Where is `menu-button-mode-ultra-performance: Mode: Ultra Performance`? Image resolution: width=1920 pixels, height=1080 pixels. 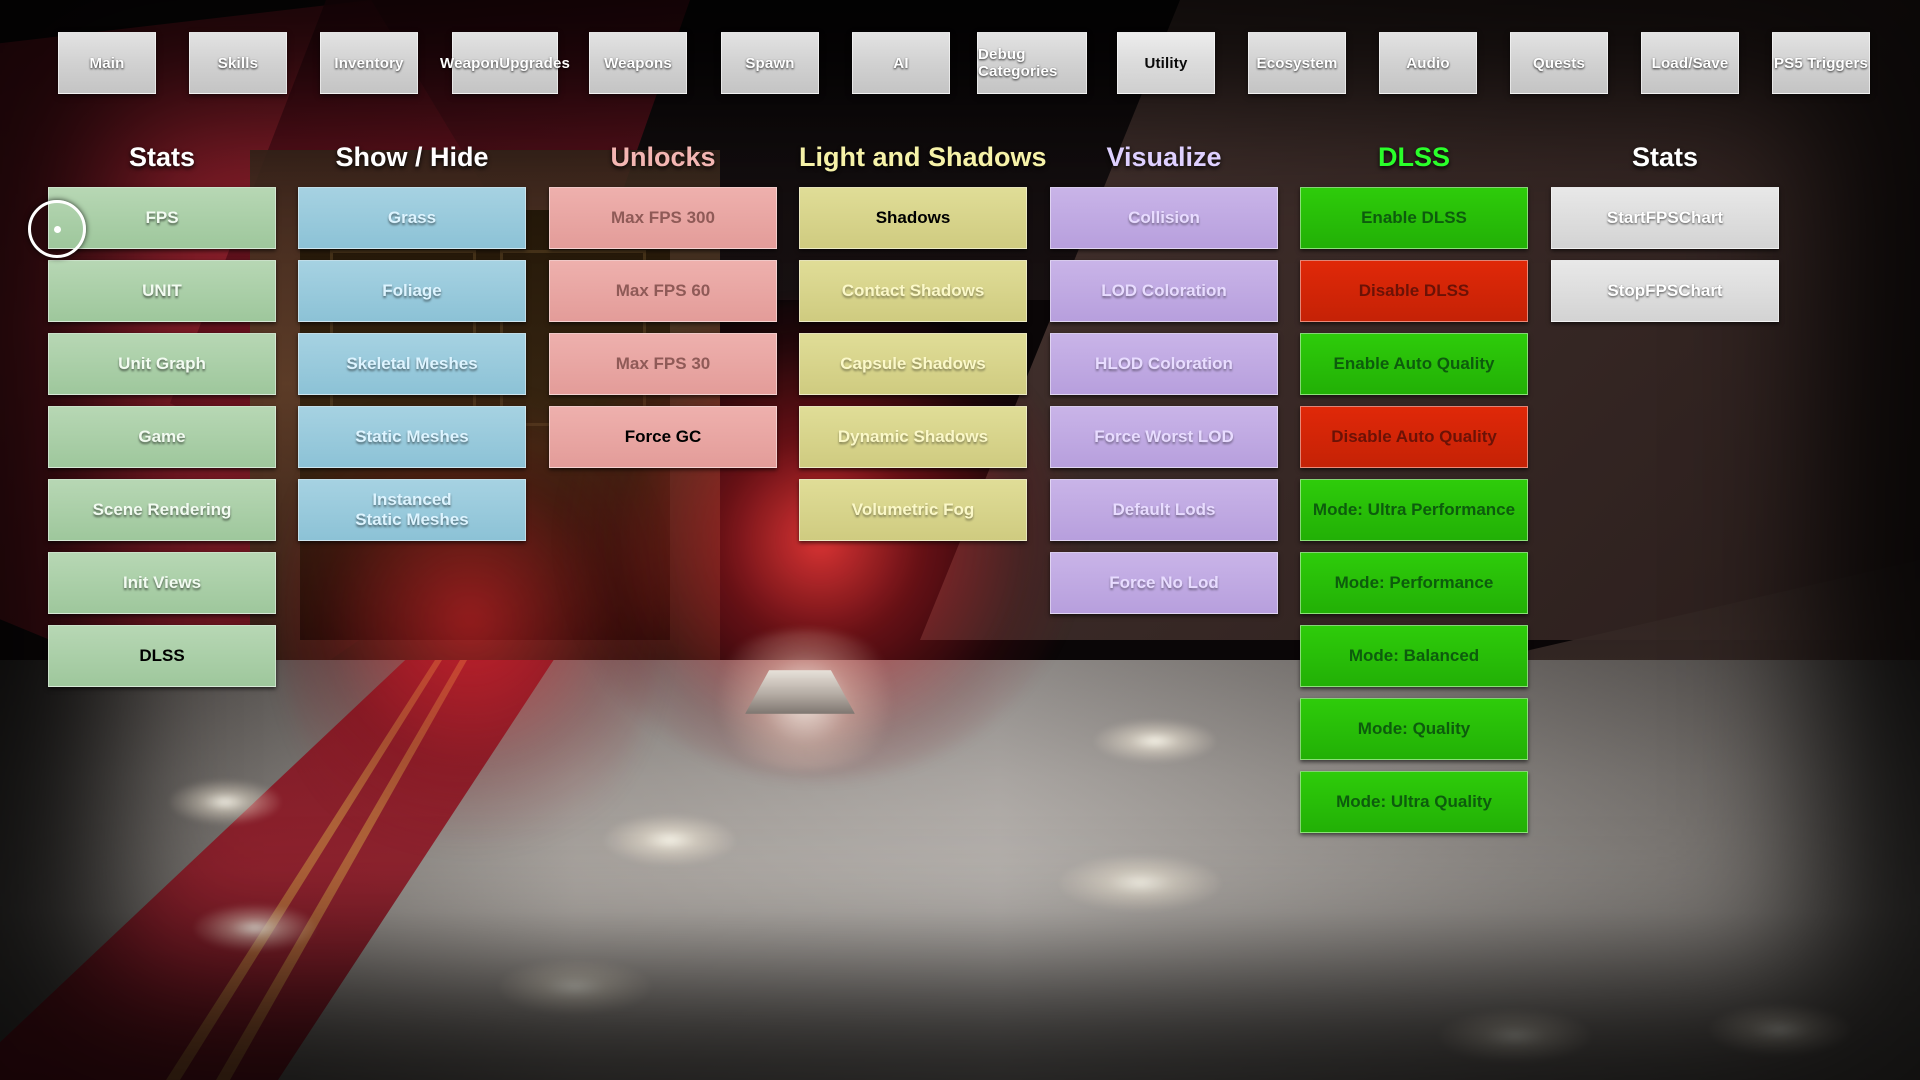 menu-button-mode-ultra-performance: Mode: Ultra Performance is located at coordinates (1414, 510).